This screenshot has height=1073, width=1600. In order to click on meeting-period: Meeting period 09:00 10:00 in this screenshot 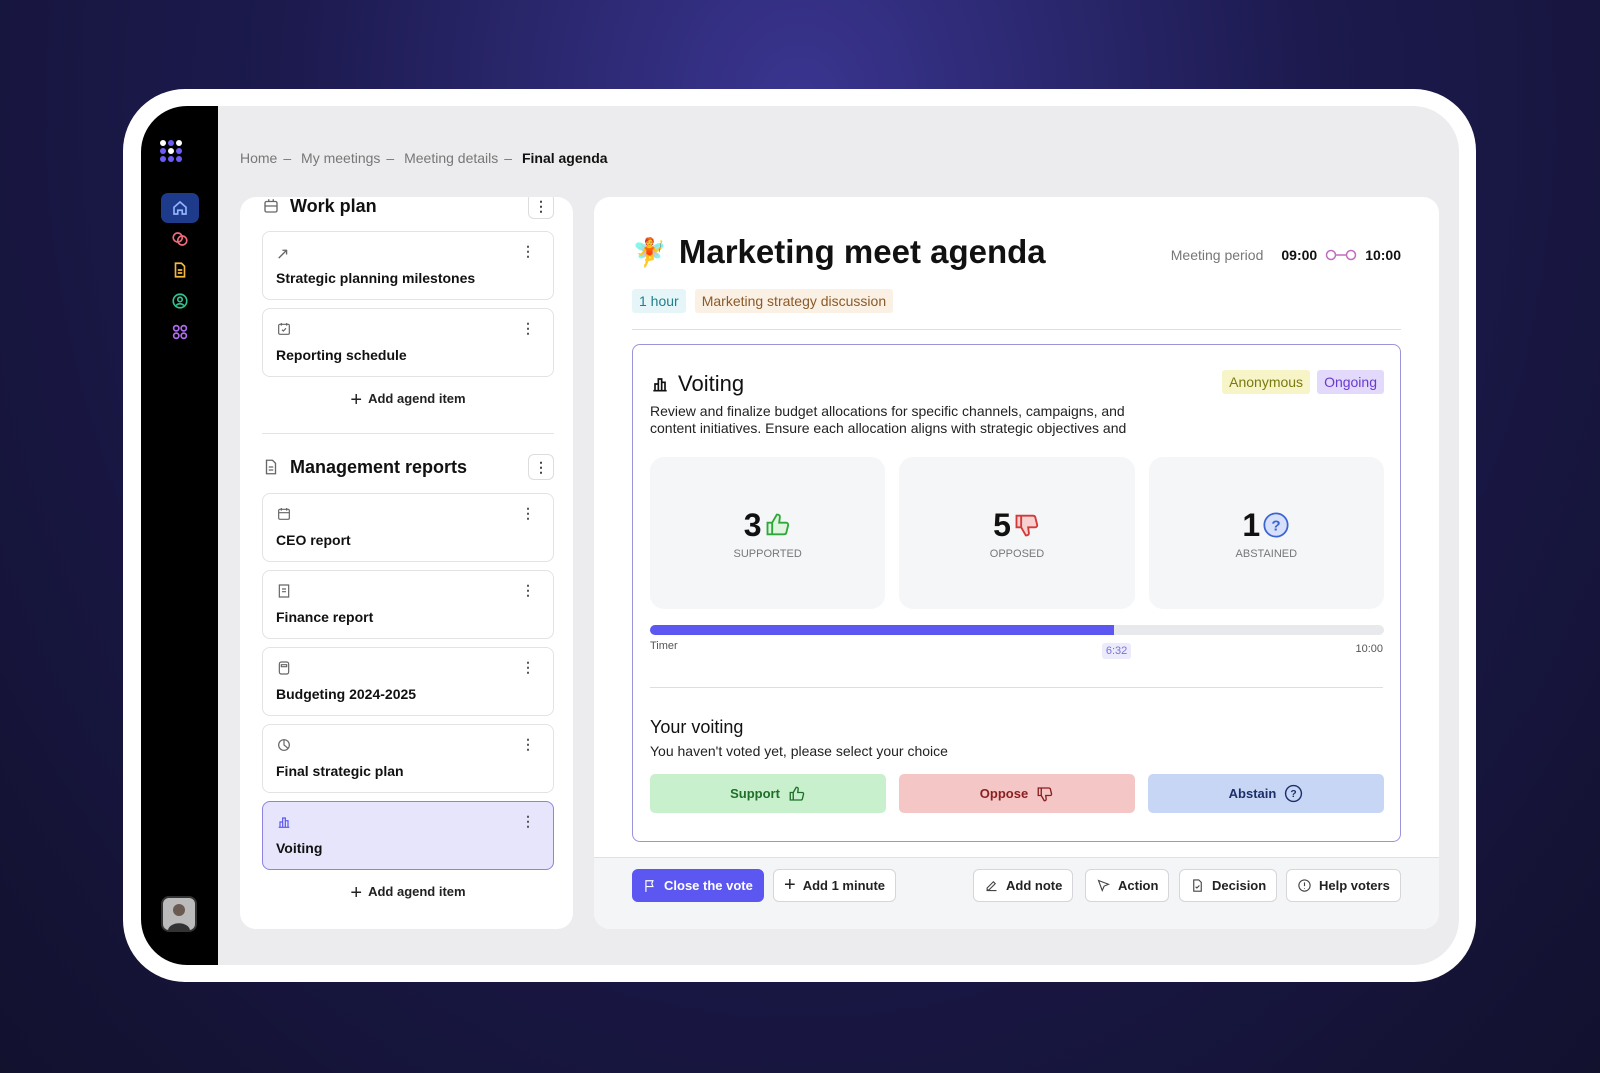, I will do `click(1285, 255)`.